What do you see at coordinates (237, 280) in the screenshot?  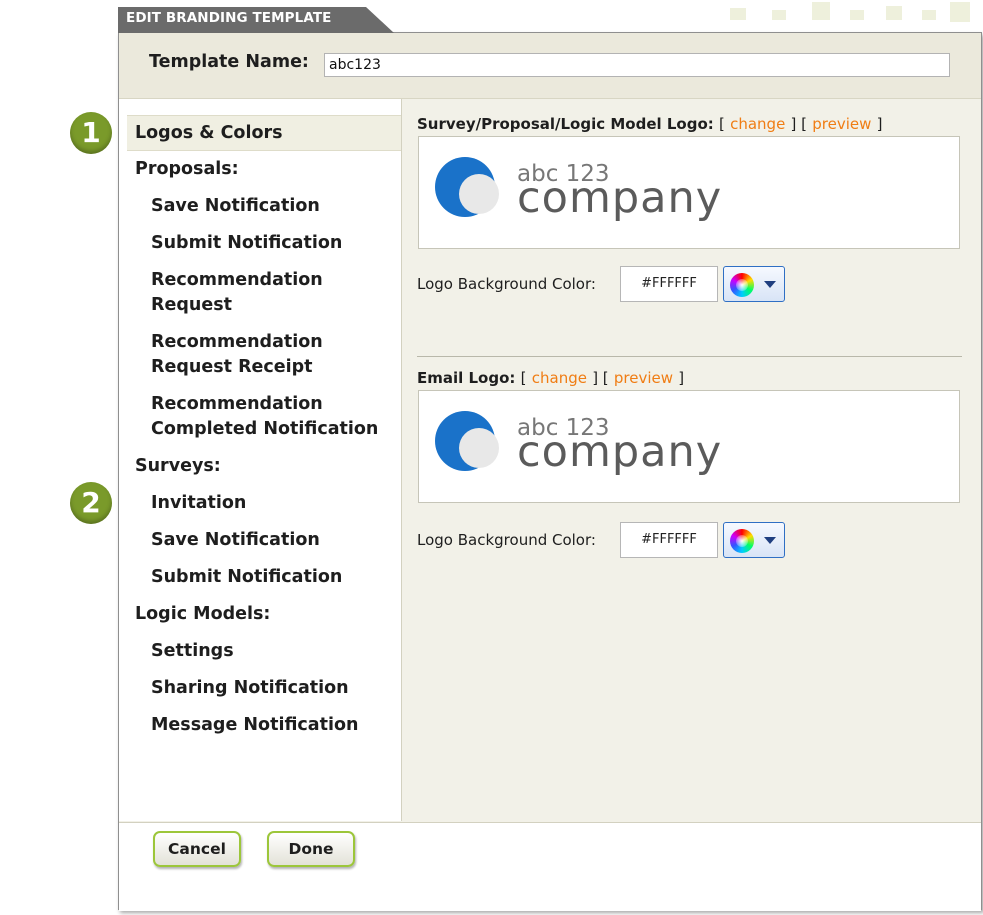 I see `sidebar-item-recommendation-request-line1: Recommendation` at bounding box center [237, 280].